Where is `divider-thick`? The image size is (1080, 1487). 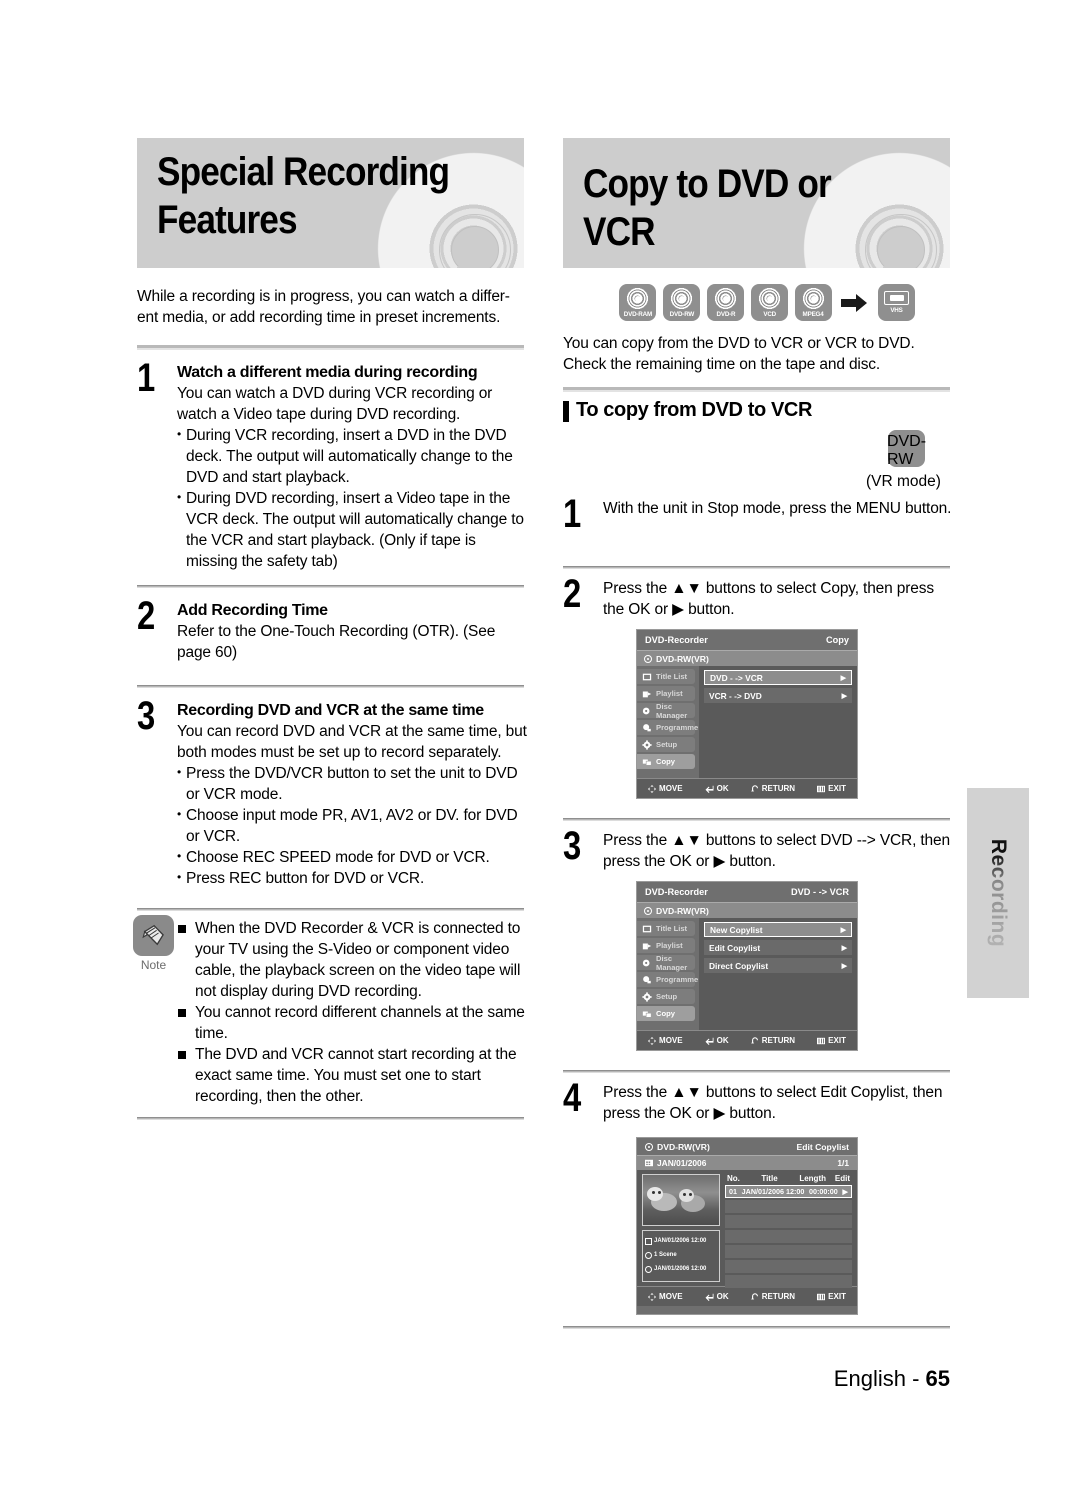
divider-thick is located at coordinates (330, 347).